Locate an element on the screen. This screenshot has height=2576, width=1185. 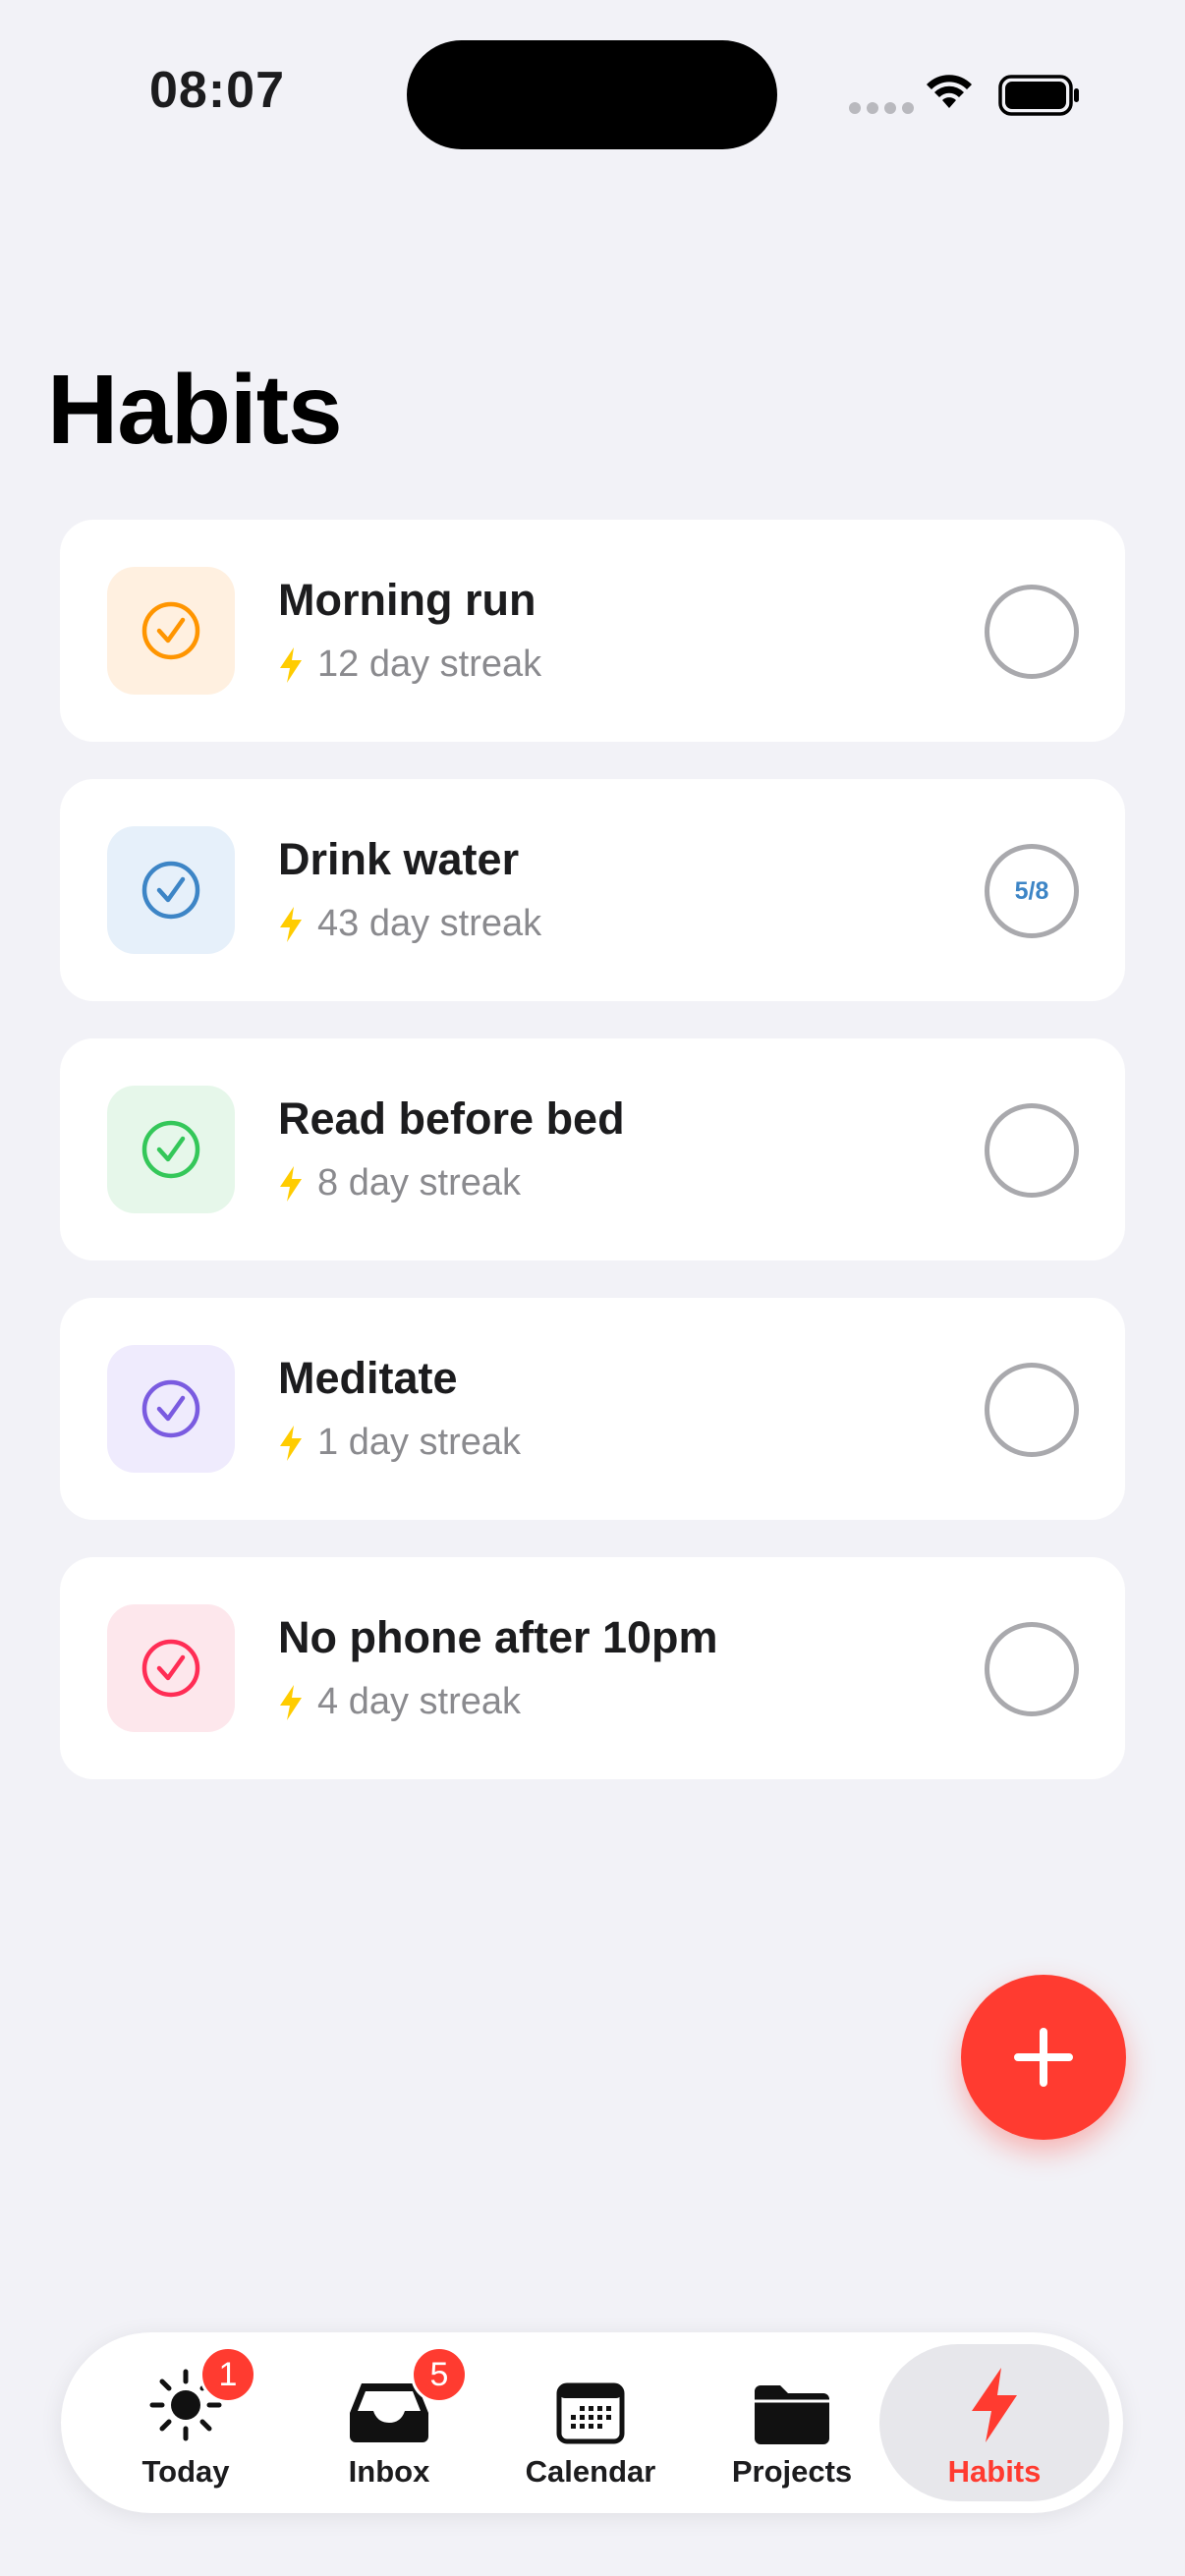
habit-progress-toggle: 5/8 is located at coordinates (1032, 891).